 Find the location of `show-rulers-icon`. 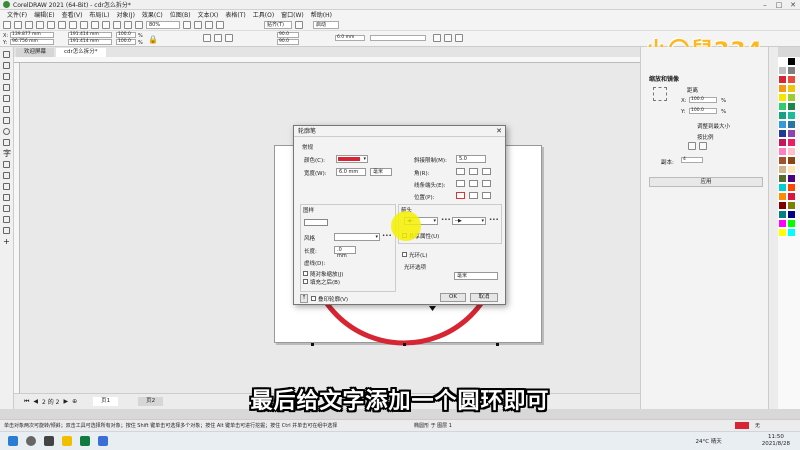

show-rulers-icon is located at coordinates (198, 24).